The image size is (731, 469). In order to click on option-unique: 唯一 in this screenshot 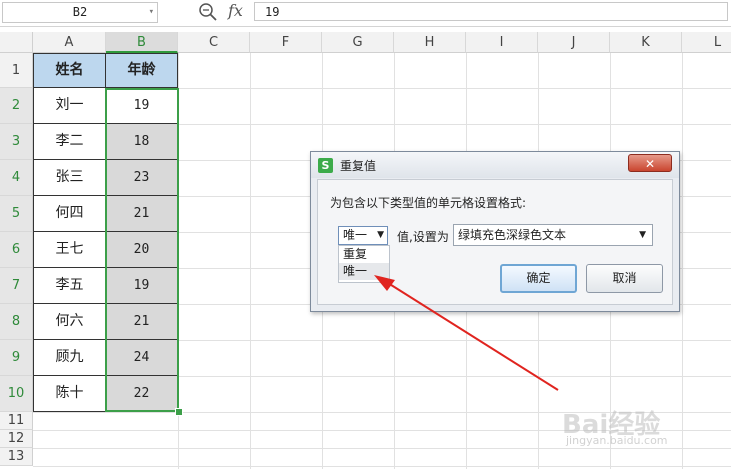, I will do `click(364, 271)`.